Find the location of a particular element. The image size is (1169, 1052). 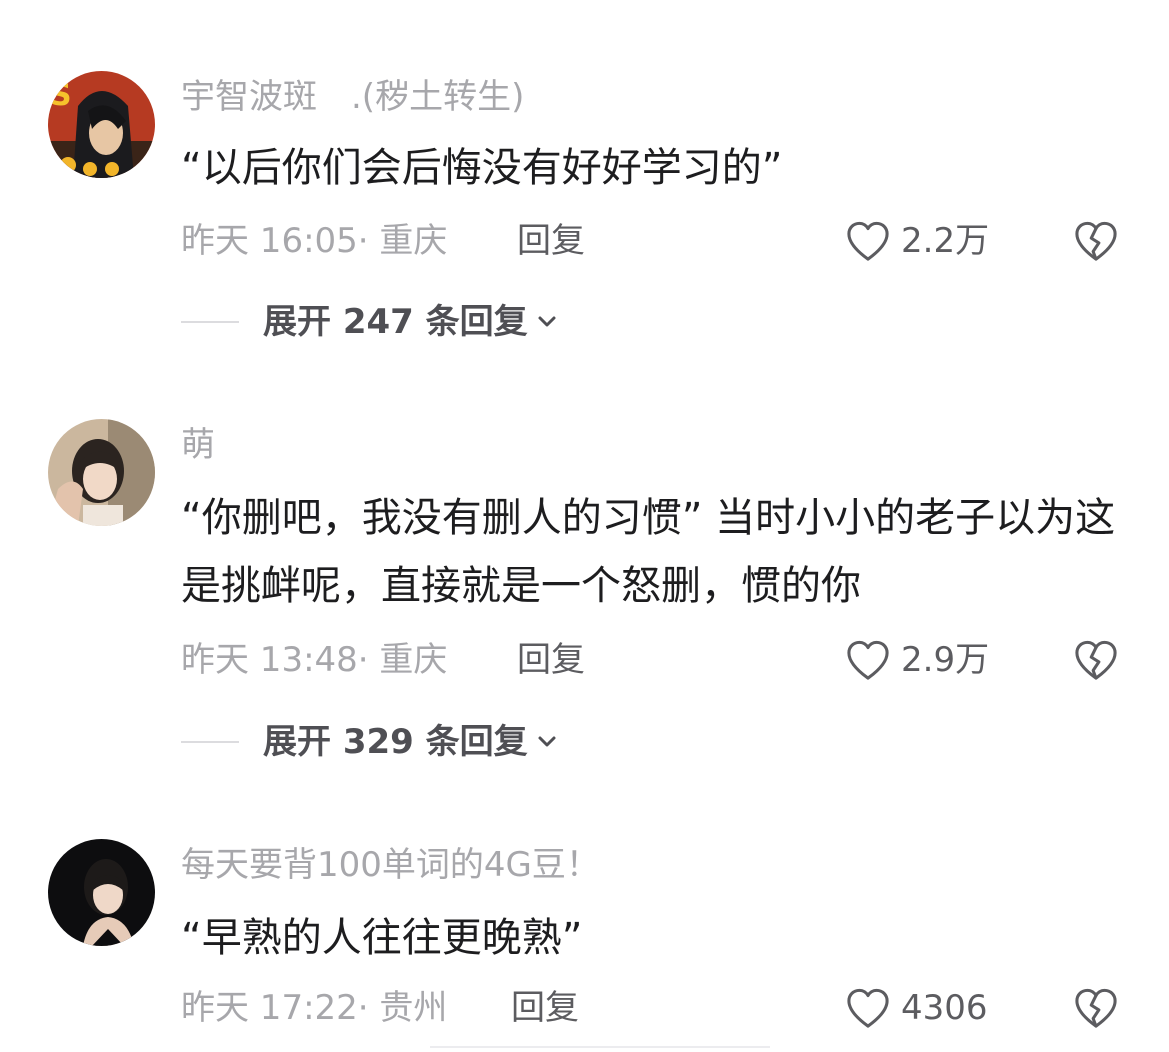

comment-time-location: 昨天 17:22· 贵州 is located at coordinates (314, 1008).